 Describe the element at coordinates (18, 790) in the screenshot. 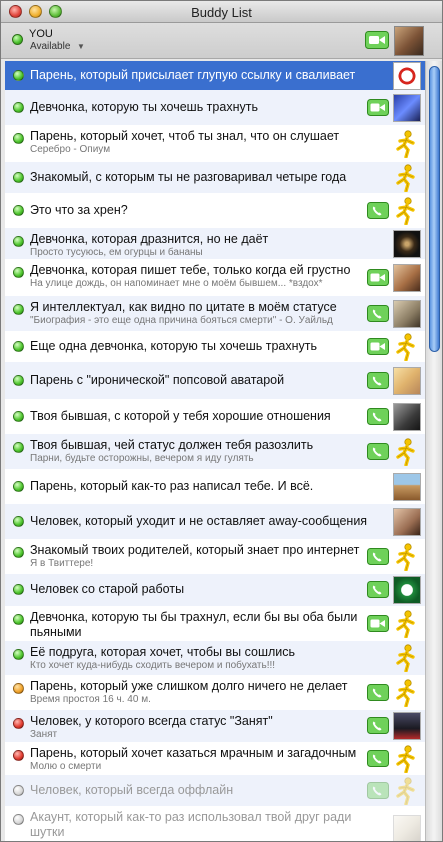

I see `status-offline-icon` at that location.